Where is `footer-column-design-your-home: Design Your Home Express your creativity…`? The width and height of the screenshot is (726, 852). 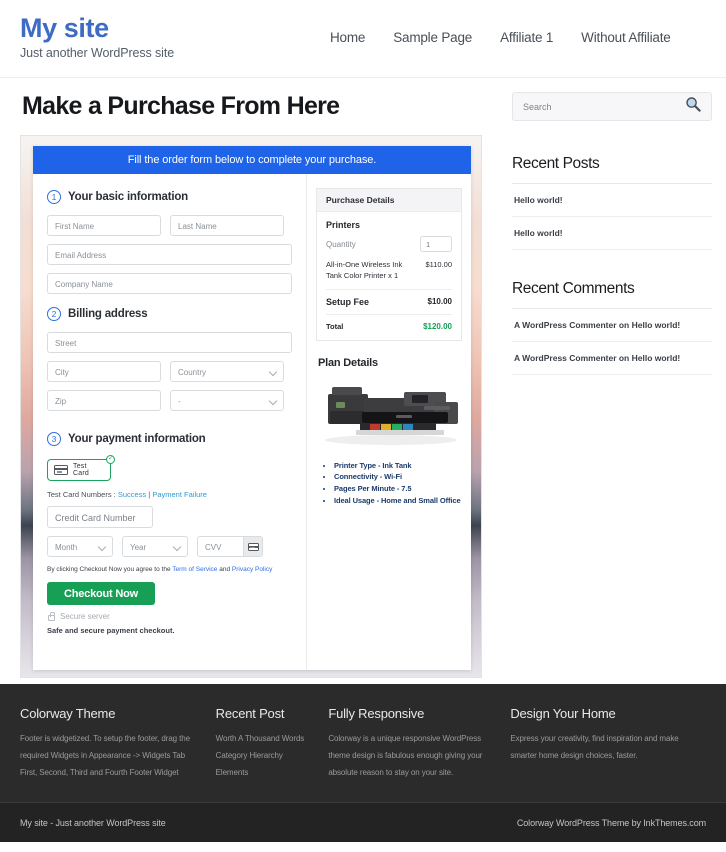
footer-column-design-your-home: Design Your Home Express your creativity… is located at coordinates (608, 754).